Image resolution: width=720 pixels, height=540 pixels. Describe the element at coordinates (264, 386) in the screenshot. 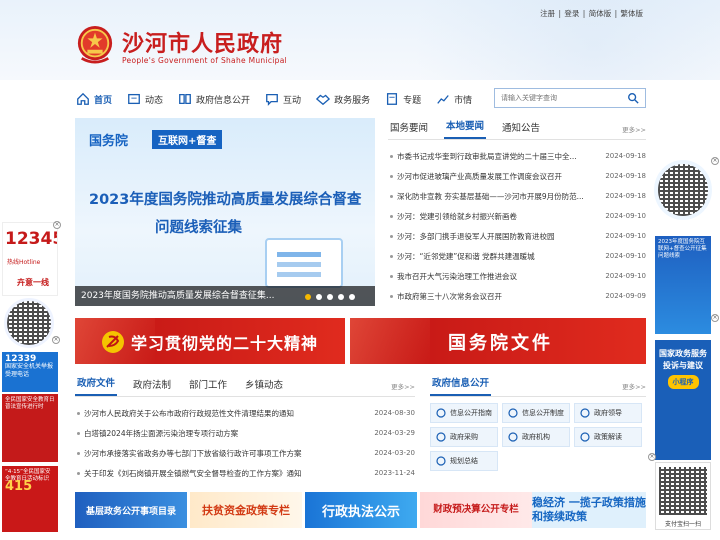

I see `tab-township: 乡镇动态` at that location.